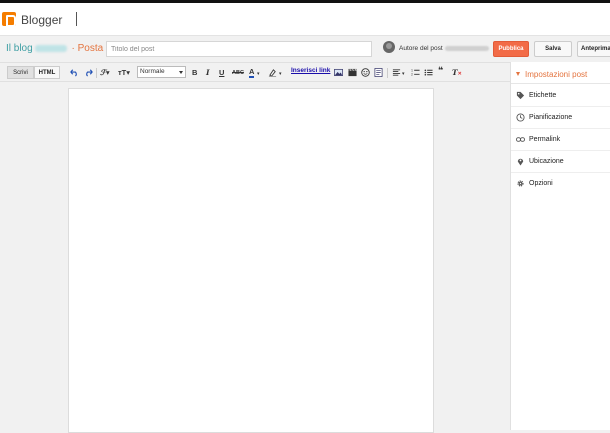 This screenshot has height=433, width=610. Describe the element at coordinates (208, 72) in the screenshot. I see `italic-icon: I` at that location.